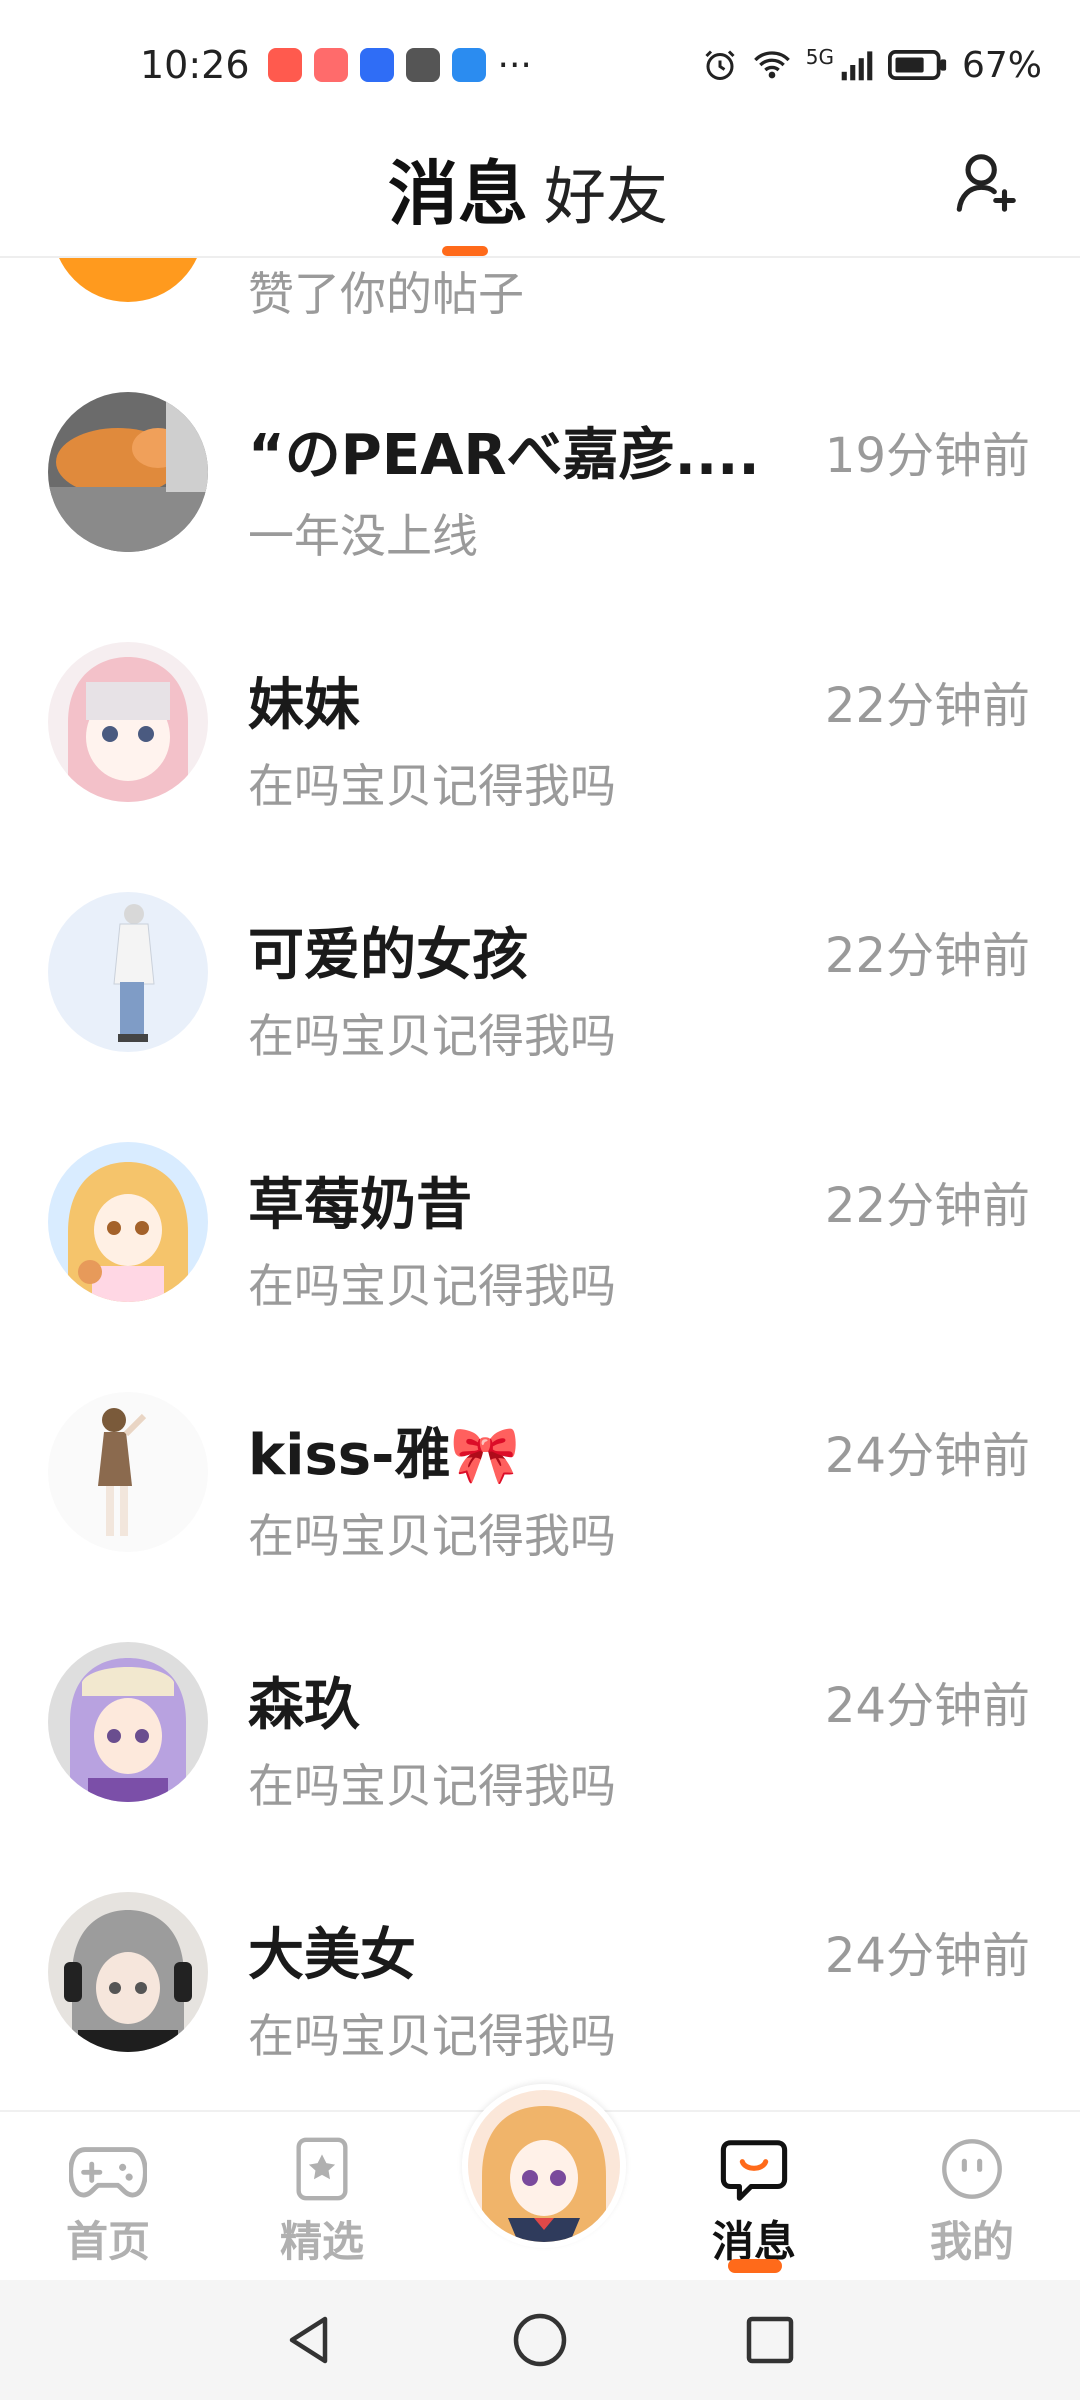  Describe the element at coordinates (388, 955) in the screenshot. I see `contact-name: 可爱的女孩` at that location.